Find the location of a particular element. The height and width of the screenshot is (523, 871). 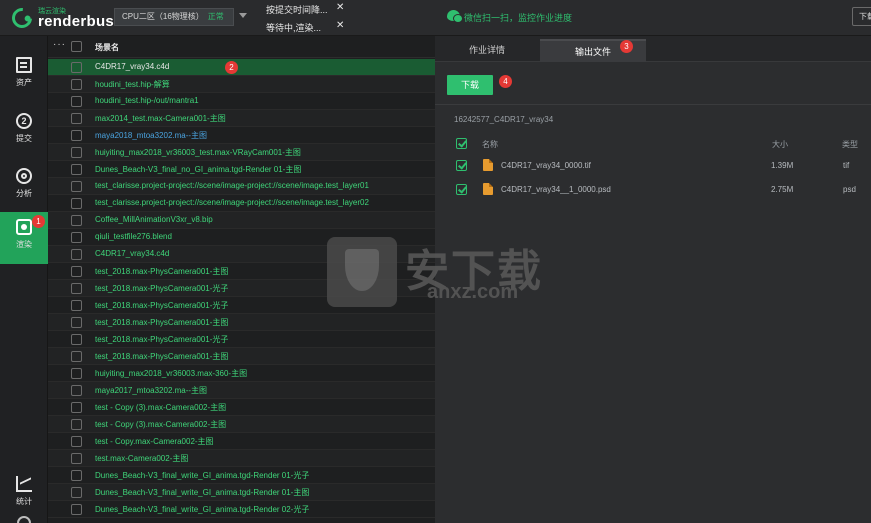

callout-badge: 1 is located at coordinates (38, 221).